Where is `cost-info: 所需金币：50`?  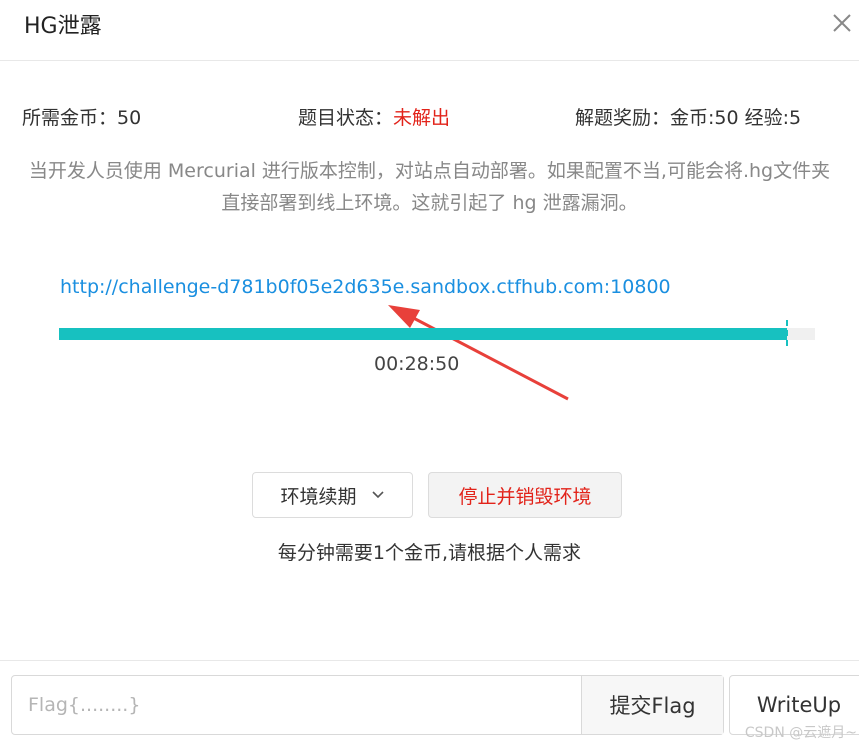 cost-info: 所需金币：50 is located at coordinates (81, 116).